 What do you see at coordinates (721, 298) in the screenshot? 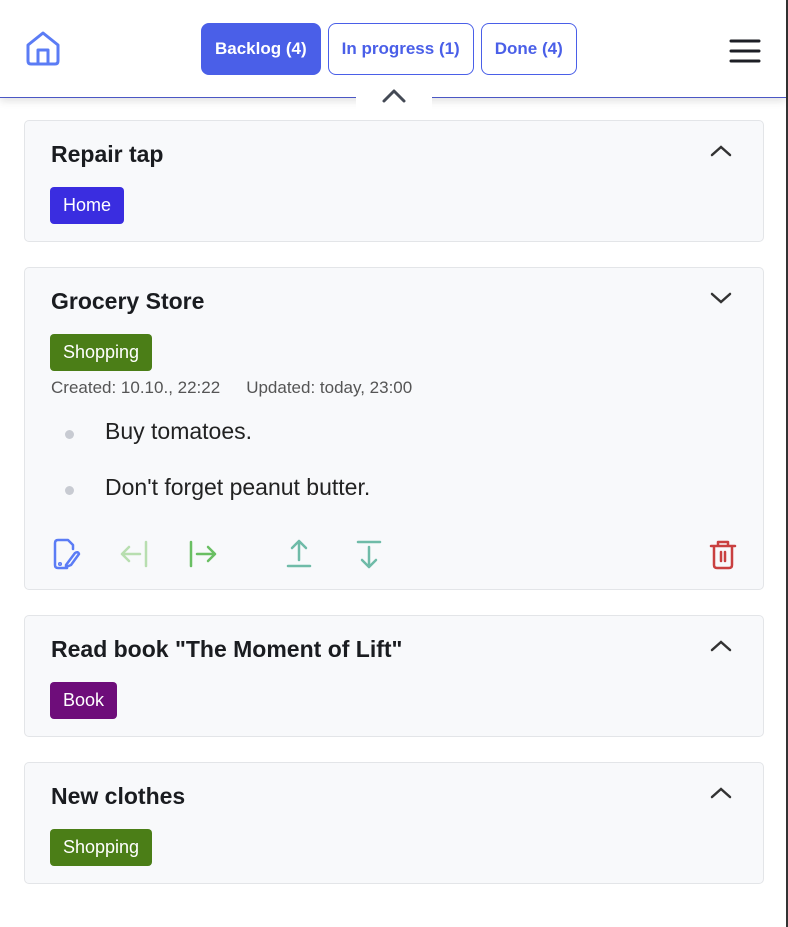
I see `chevron-down-icon` at bounding box center [721, 298].